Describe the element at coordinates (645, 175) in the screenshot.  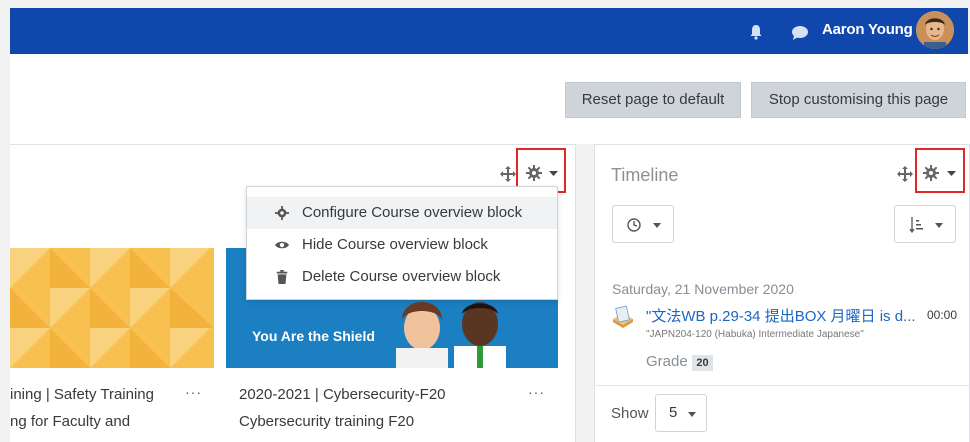
I see `timeline-title: Timeline` at that location.